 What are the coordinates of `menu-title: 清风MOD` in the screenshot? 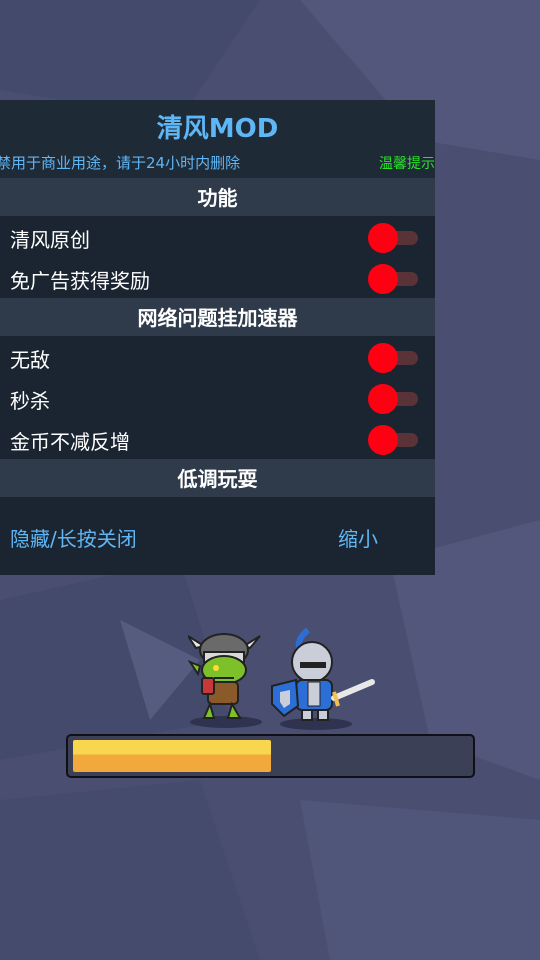 It's located at (217, 129).